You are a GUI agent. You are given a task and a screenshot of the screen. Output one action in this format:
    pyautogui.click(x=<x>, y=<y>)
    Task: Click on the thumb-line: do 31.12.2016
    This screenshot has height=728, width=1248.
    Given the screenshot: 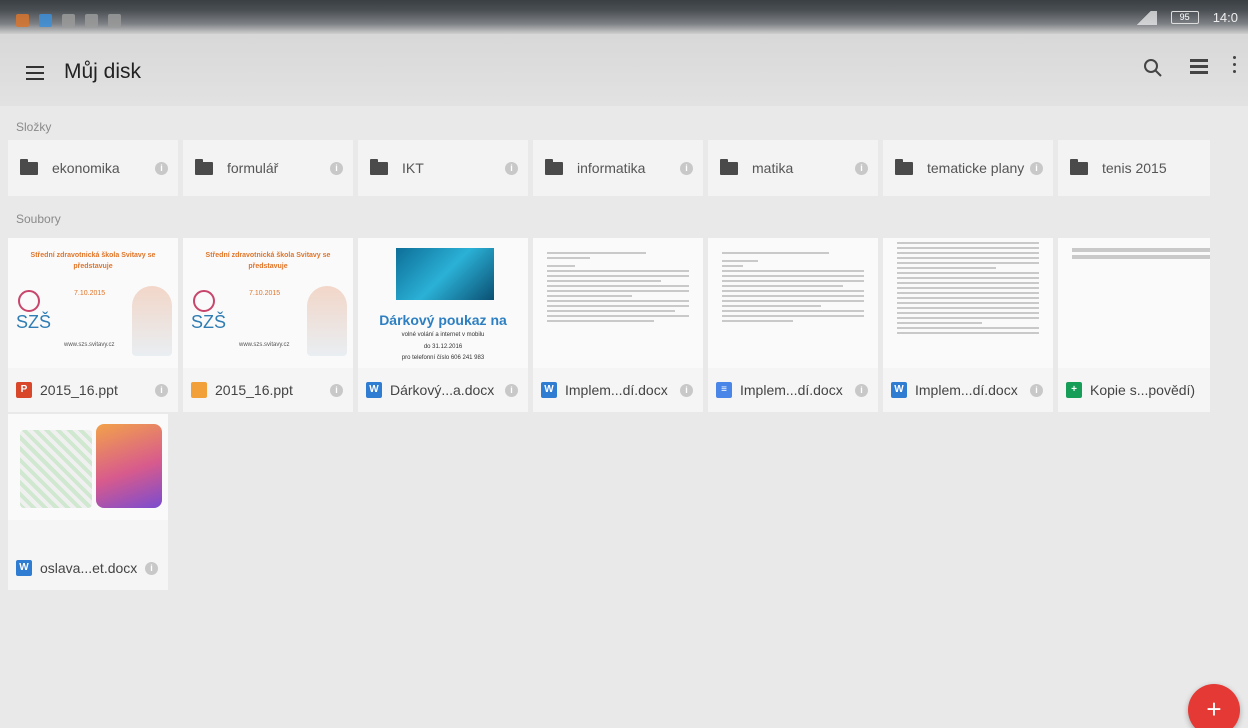 What is the action you would take?
    pyautogui.click(x=443, y=347)
    